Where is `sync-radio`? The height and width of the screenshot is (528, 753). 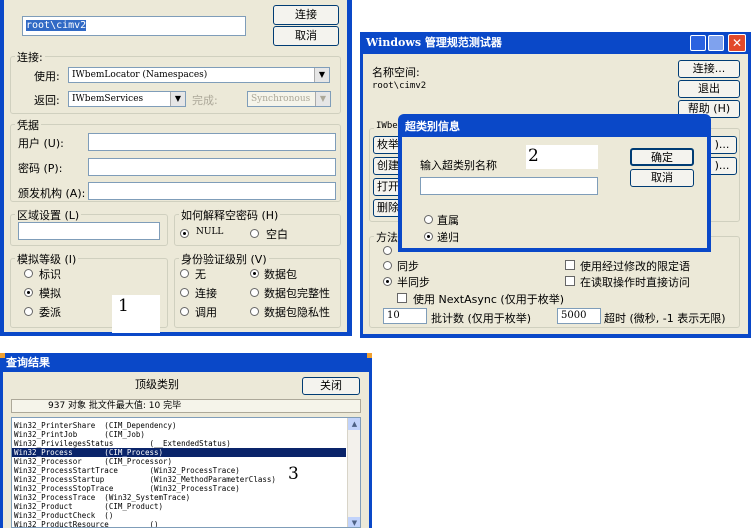 sync-radio is located at coordinates (387, 265).